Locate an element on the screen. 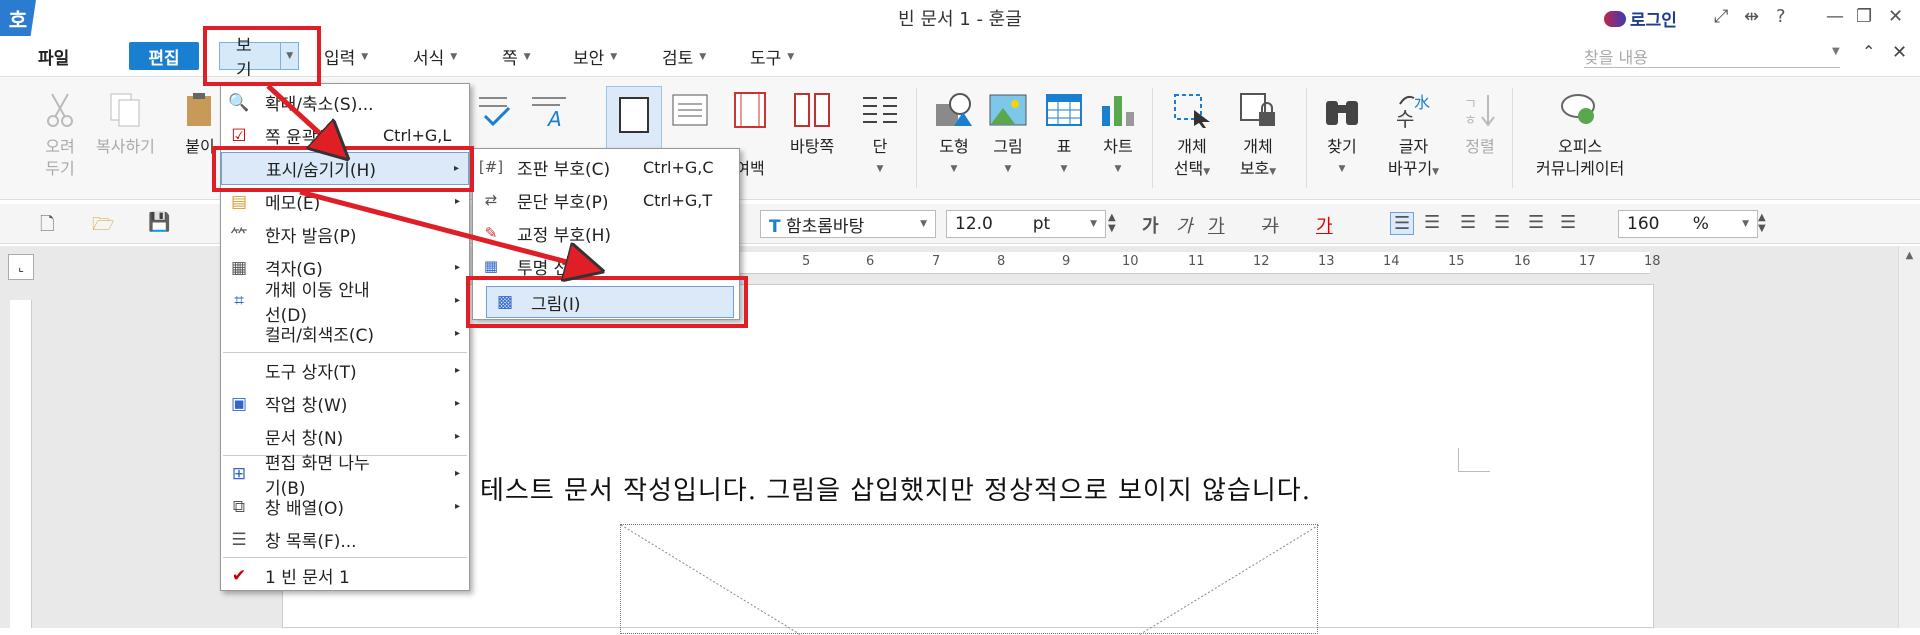 The image size is (1920, 635). menu-edit: 편집 is located at coordinates (164, 56).